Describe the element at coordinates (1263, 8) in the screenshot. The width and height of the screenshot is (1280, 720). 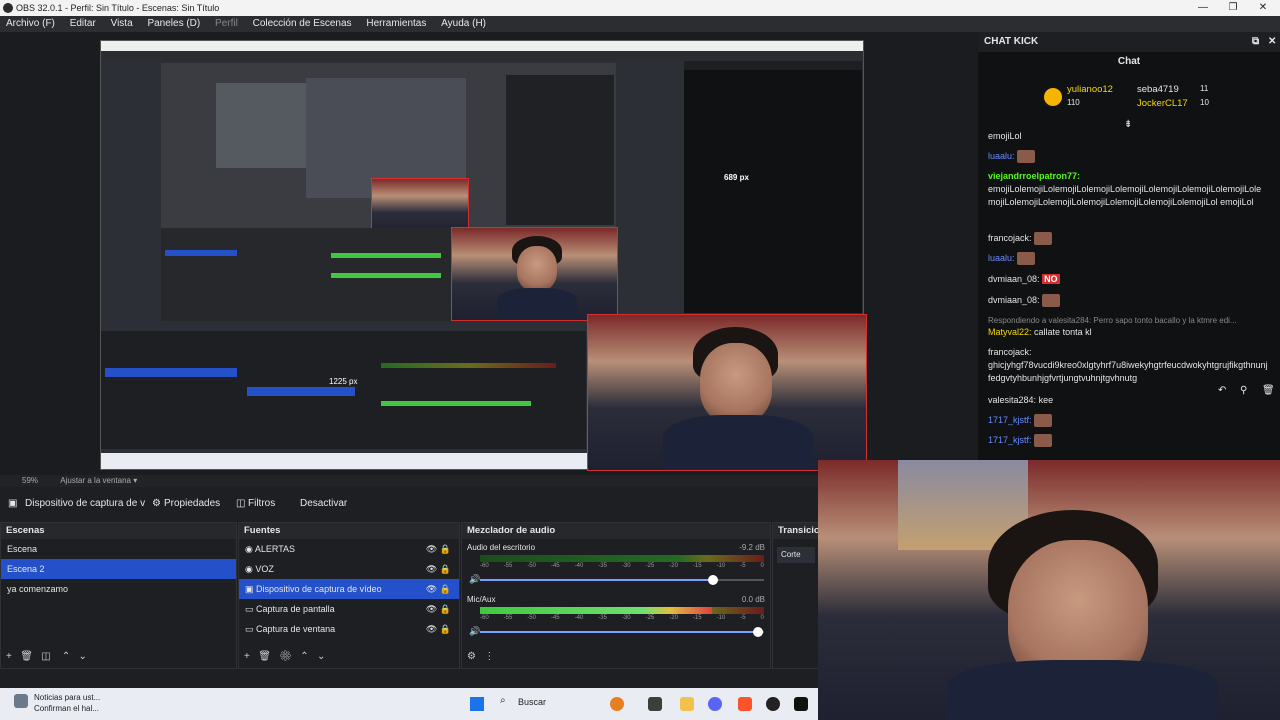
I see `close-button: ✕` at that location.